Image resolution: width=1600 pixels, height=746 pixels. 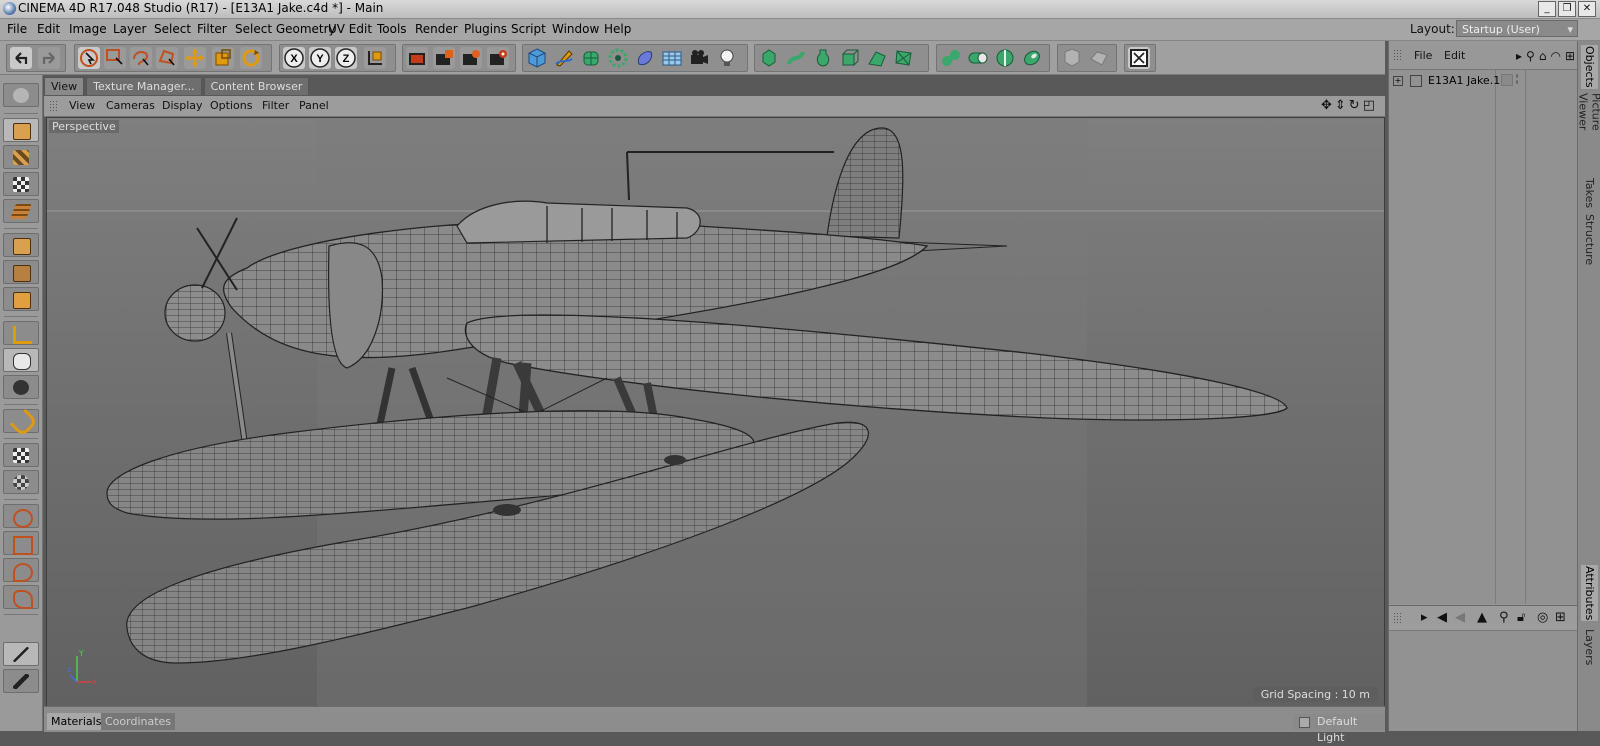 What do you see at coordinates (350, 29) in the screenshot?
I see `menu-uv-edit: UV Edit` at bounding box center [350, 29].